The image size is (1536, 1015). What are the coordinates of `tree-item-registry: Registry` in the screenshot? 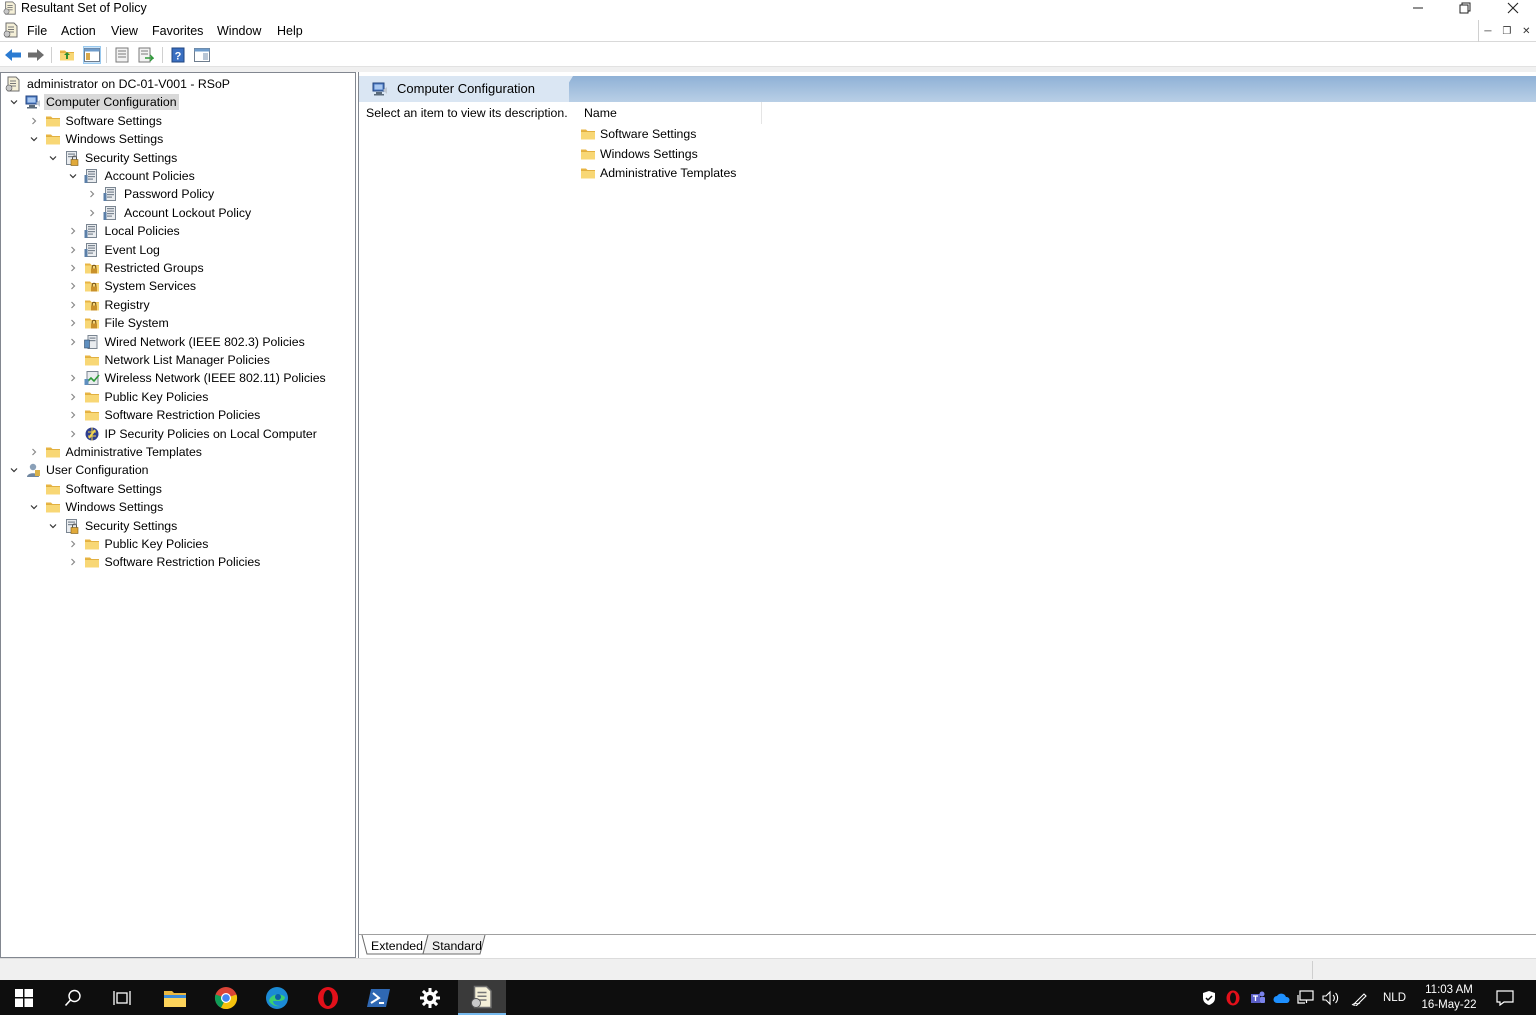 It's located at (176, 305).